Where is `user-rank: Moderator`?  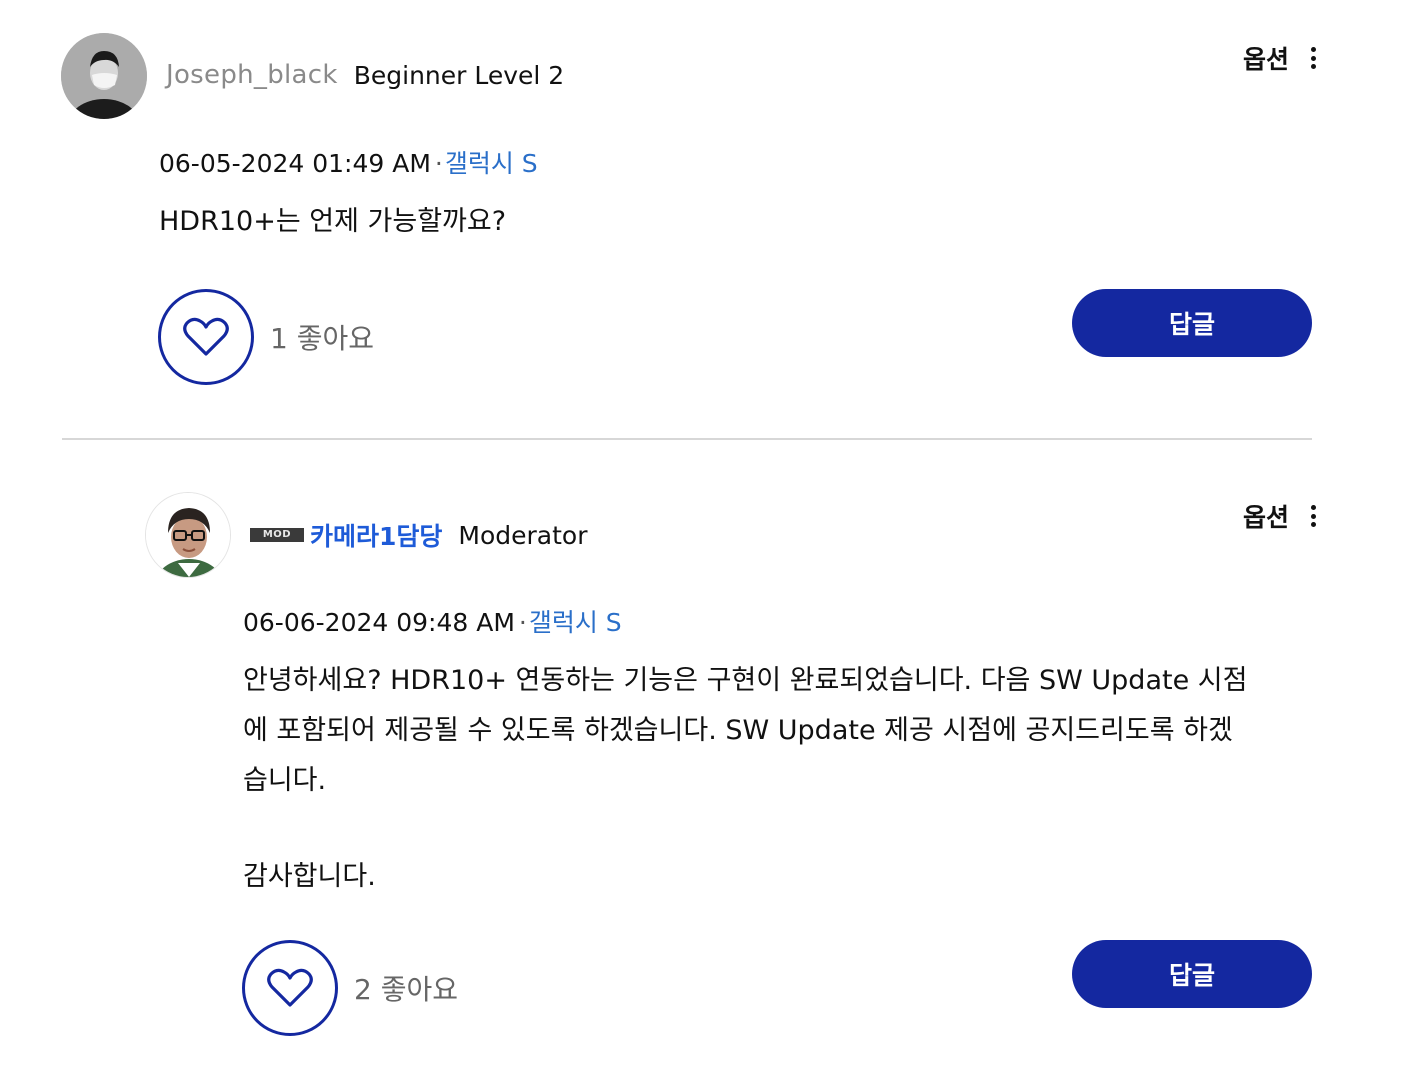
user-rank: Moderator is located at coordinates (523, 535).